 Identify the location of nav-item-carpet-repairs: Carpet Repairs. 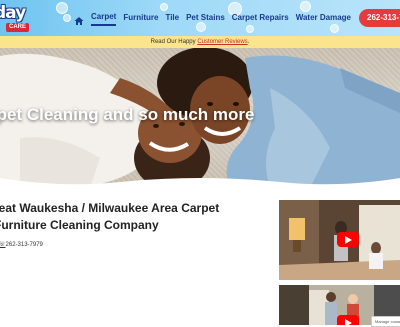
(260, 18).